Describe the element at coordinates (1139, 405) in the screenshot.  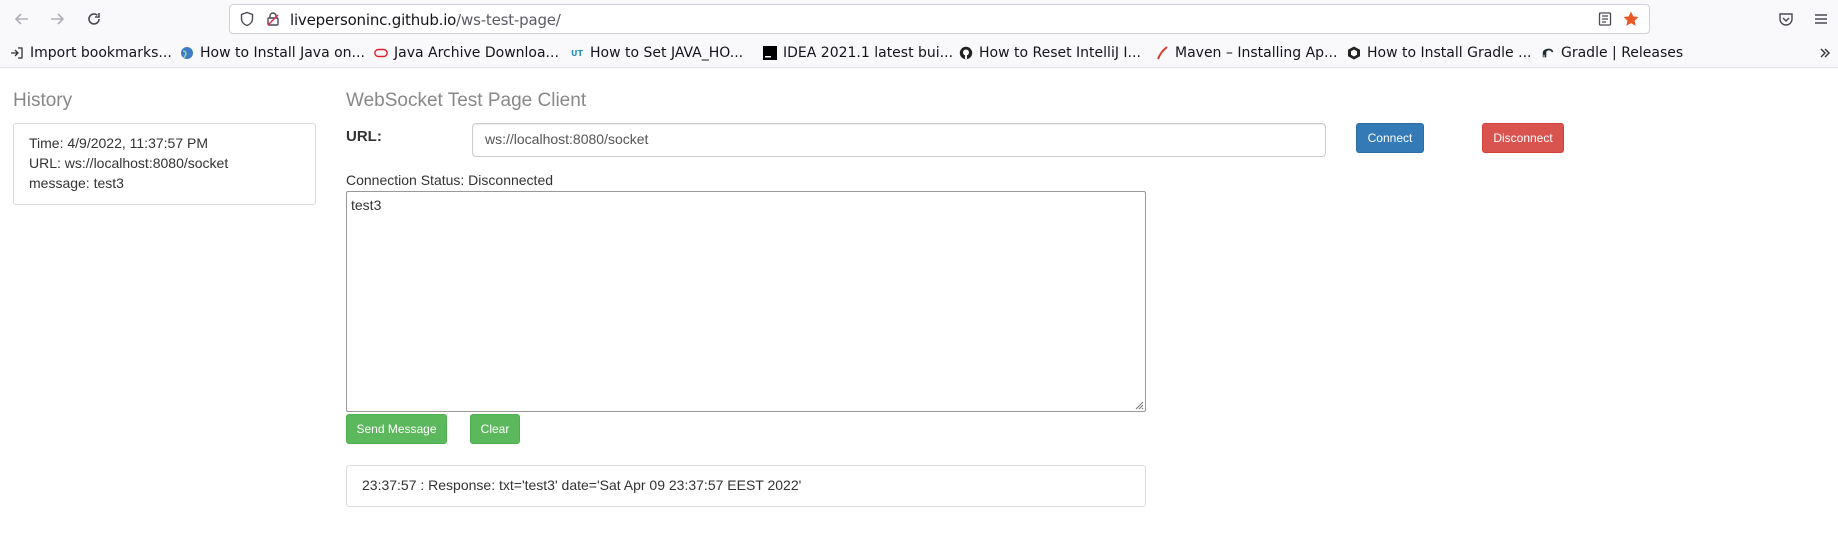
I see `resize-grip-icon` at that location.